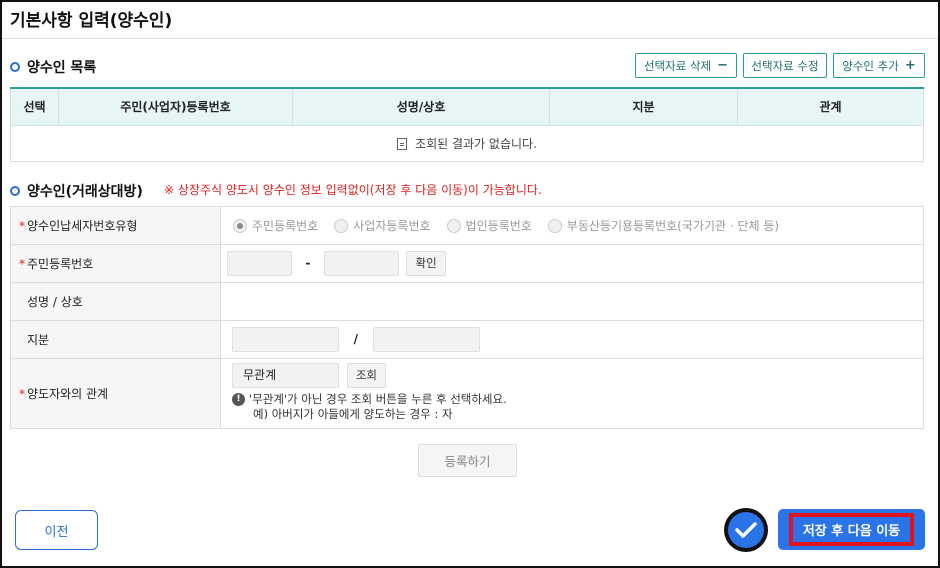 This screenshot has width=940, height=568. What do you see at coordinates (426, 339) in the screenshot?
I see `share-denominator-input` at bounding box center [426, 339].